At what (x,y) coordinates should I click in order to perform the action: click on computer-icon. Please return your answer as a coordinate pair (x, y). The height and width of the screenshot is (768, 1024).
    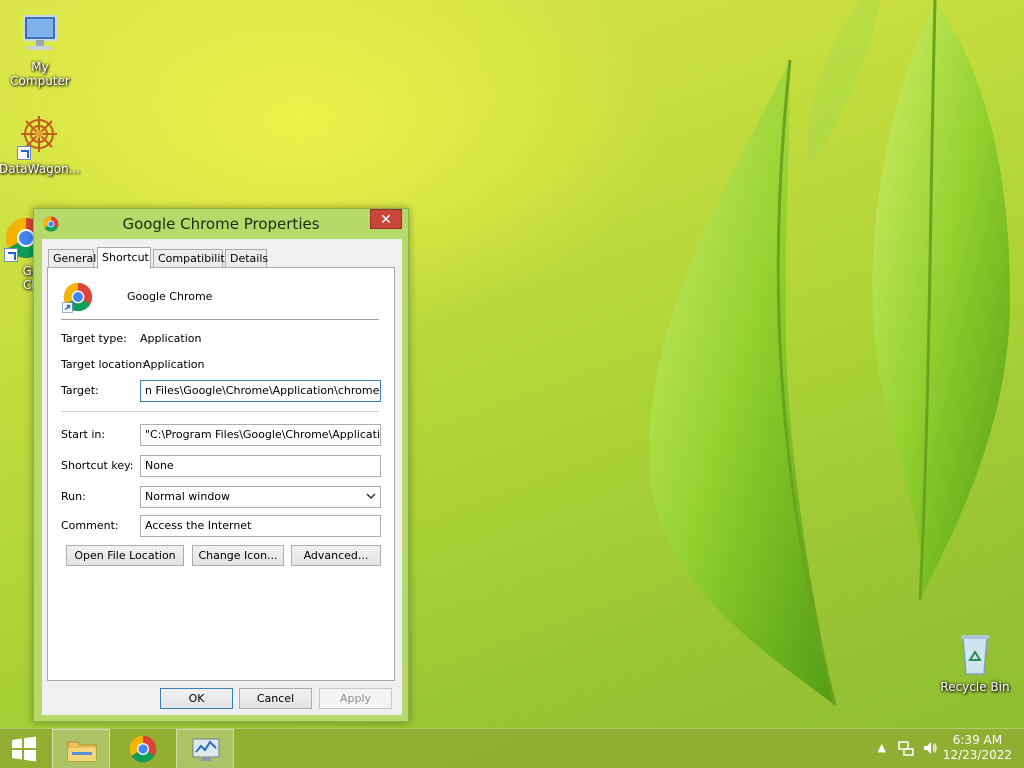
    Looking at the image, I should click on (40, 34).